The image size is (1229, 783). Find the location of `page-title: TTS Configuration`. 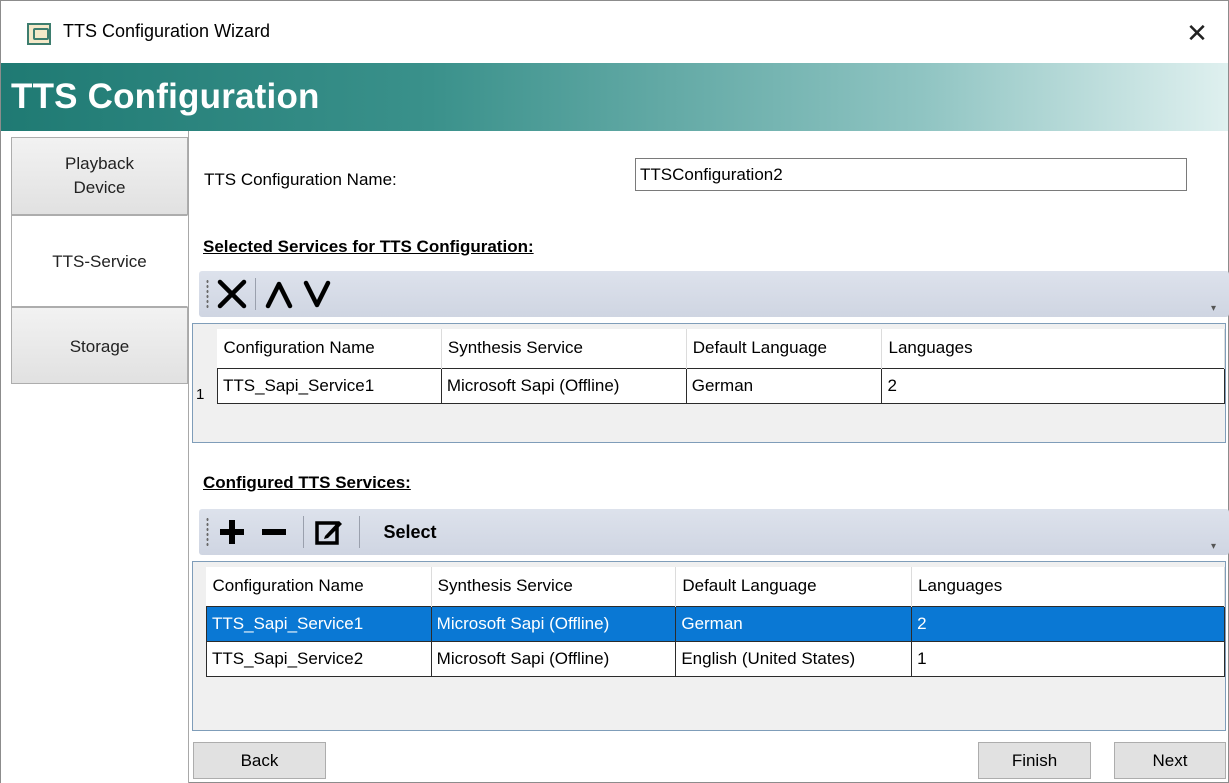

page-title: TTS Configuration is located at coordinates (165, 96).